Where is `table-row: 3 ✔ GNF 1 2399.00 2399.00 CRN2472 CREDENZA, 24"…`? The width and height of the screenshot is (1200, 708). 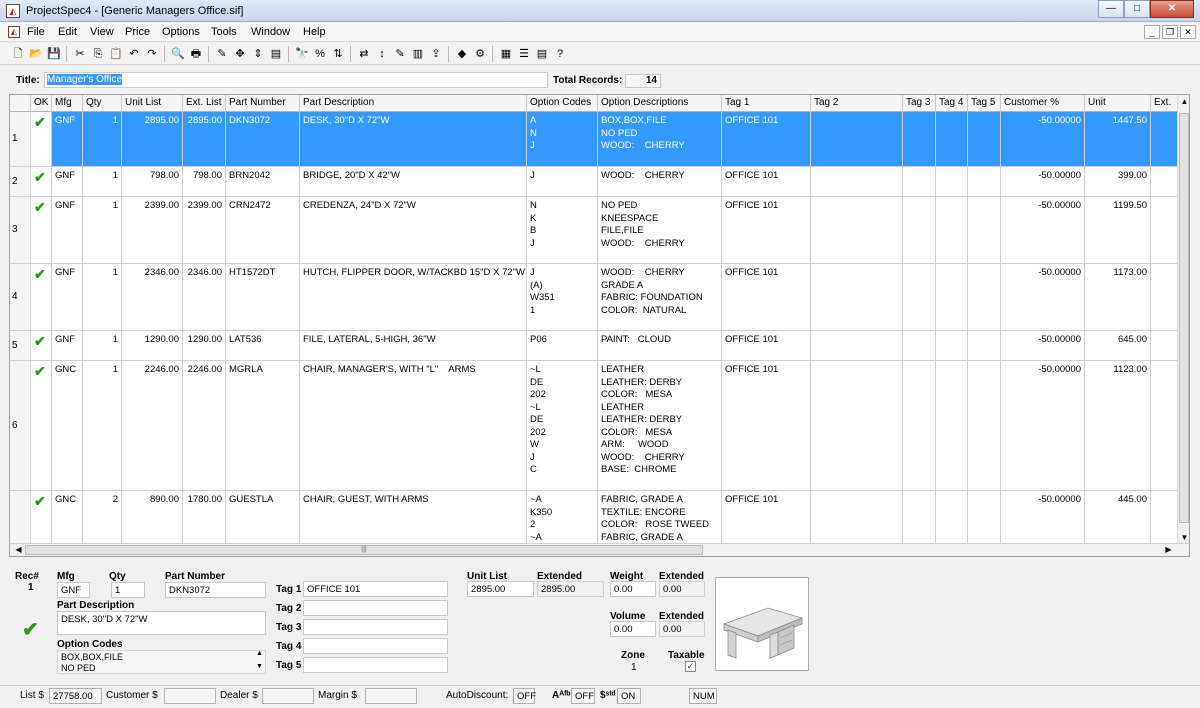 table-row: 3 ✔ GNF 1 2399.00 2399.00 CRN2472 CREDENZA, 24"… is located at coordinates (594, 230).